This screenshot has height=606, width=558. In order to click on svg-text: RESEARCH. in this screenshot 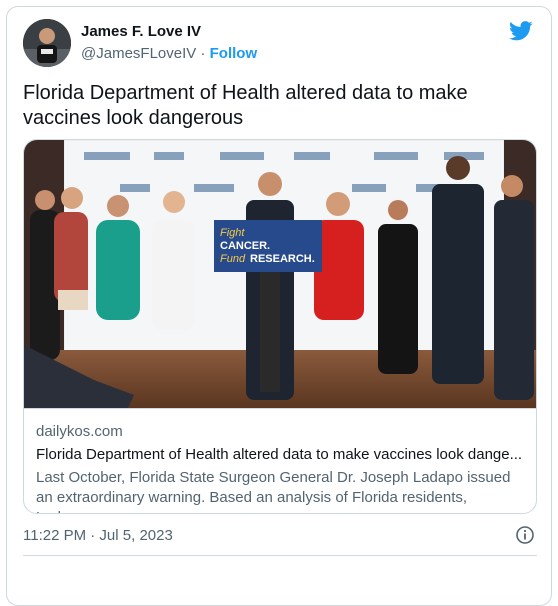, I will do `click(282, 259)`.